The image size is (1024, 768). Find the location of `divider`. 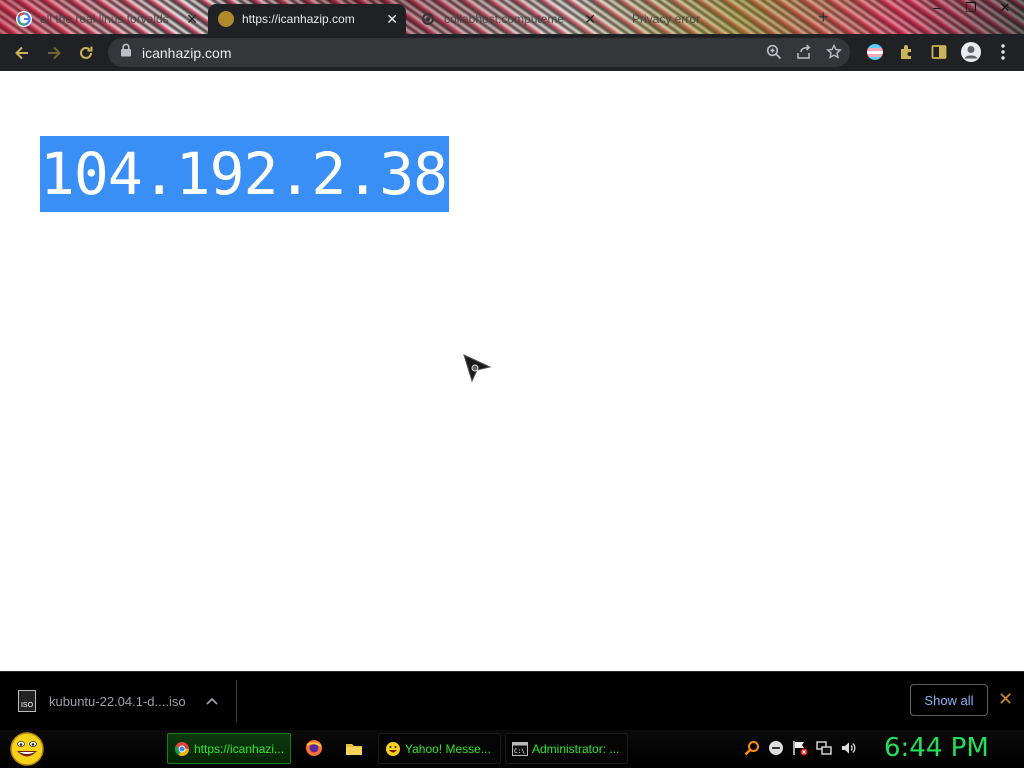

divider is located at coordinates (236, 701).